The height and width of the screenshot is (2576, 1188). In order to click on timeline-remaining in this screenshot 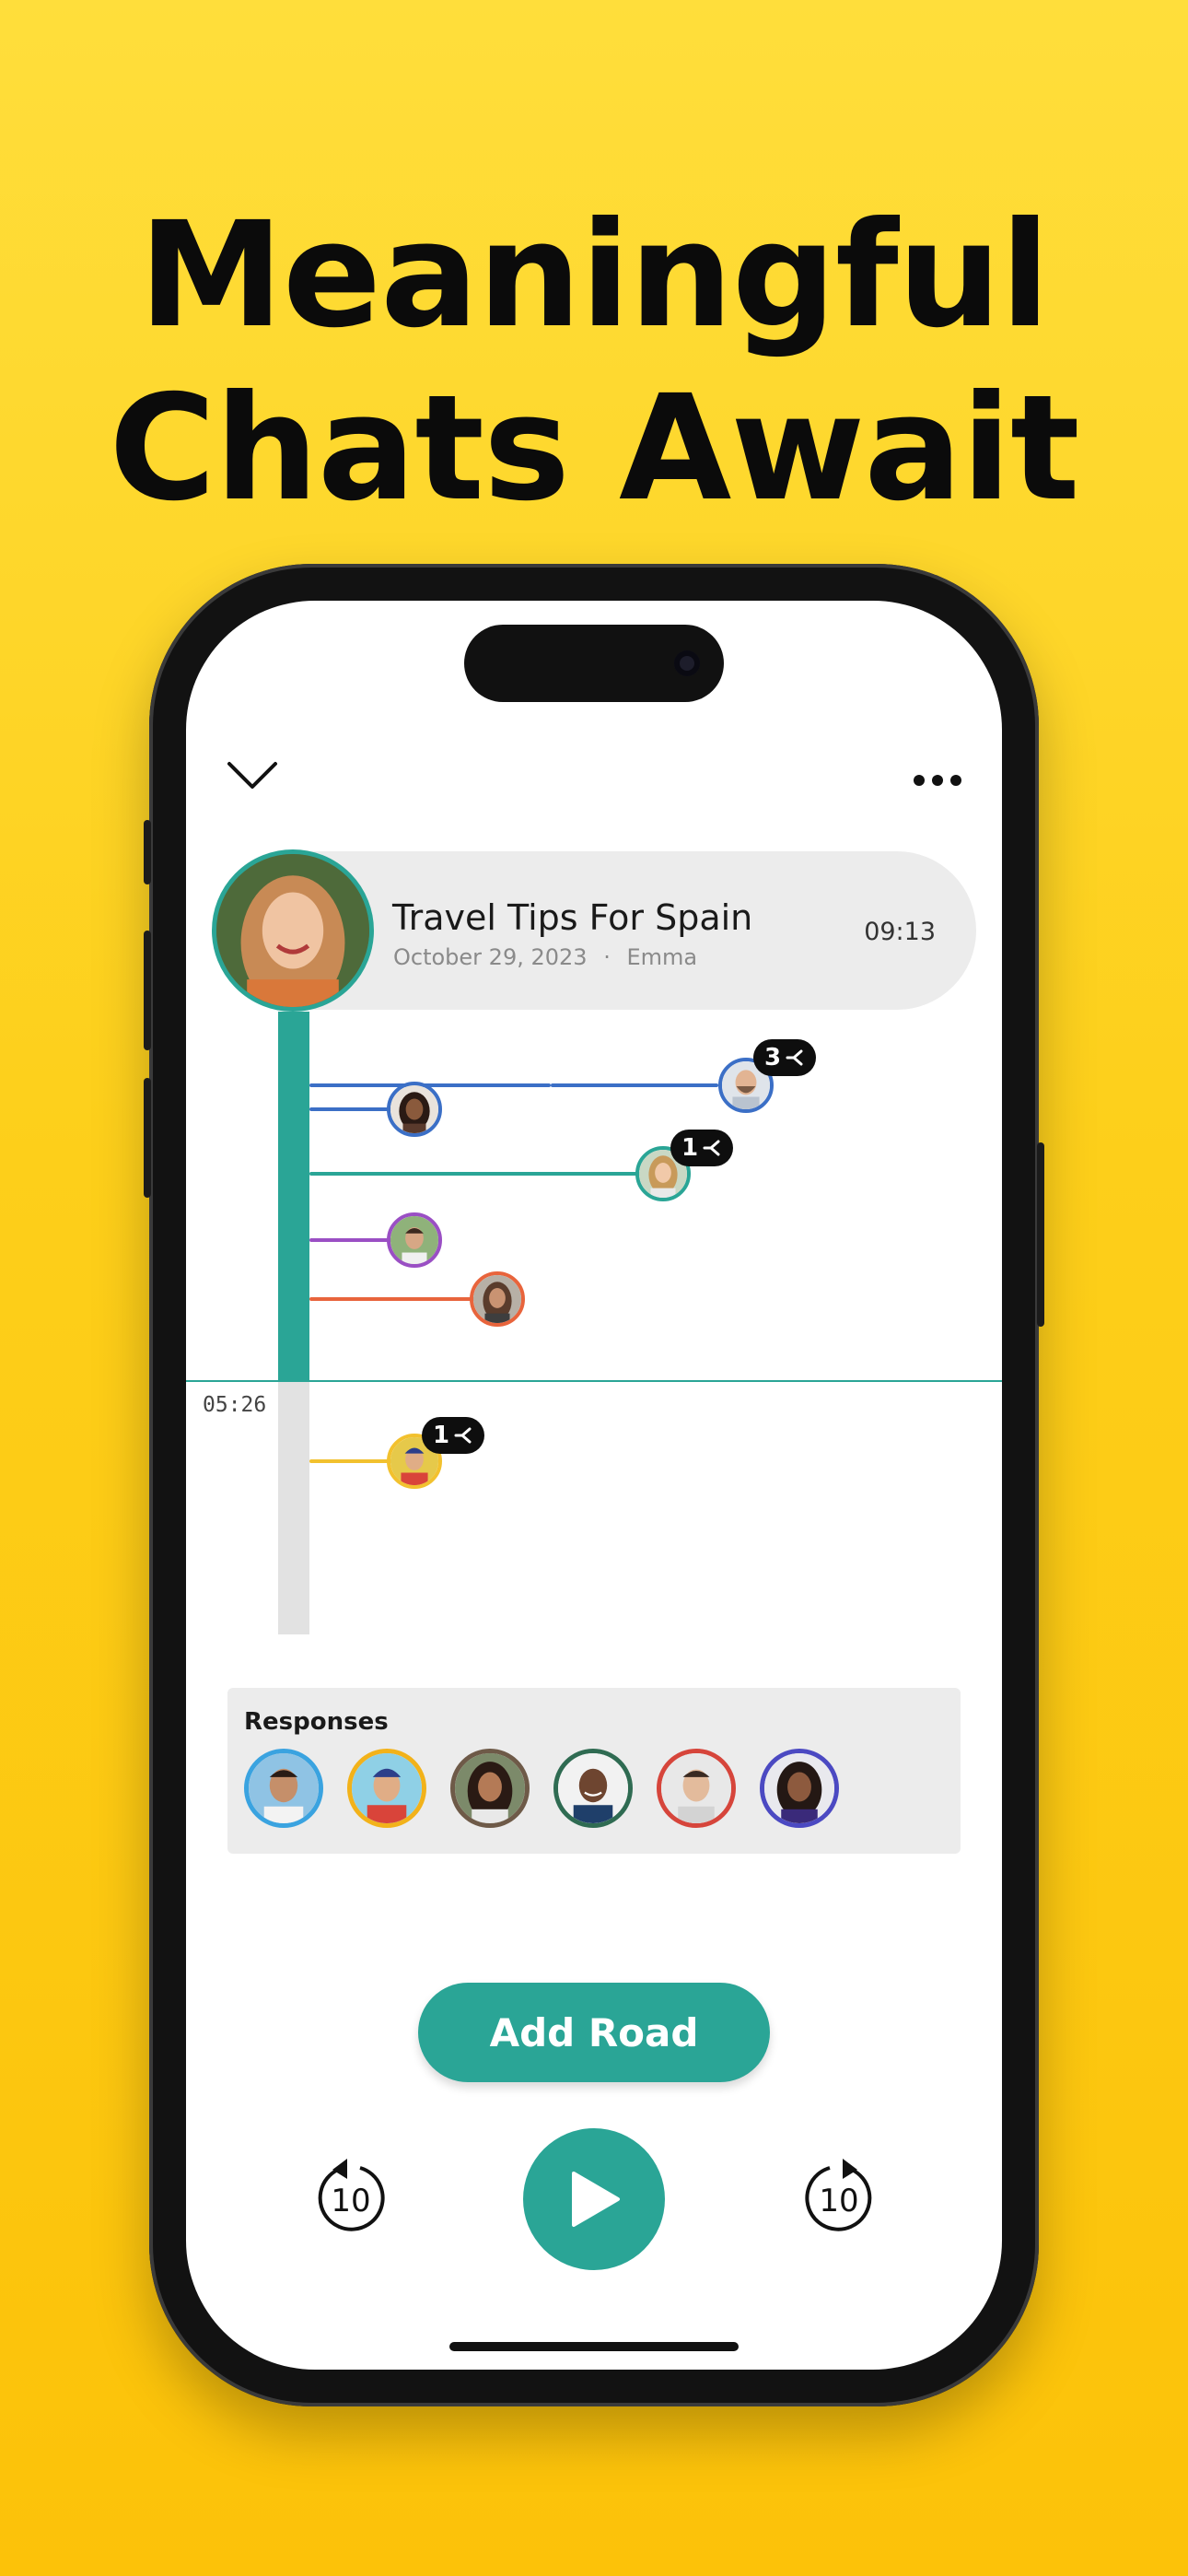, I will do `click(294, 1507)`.